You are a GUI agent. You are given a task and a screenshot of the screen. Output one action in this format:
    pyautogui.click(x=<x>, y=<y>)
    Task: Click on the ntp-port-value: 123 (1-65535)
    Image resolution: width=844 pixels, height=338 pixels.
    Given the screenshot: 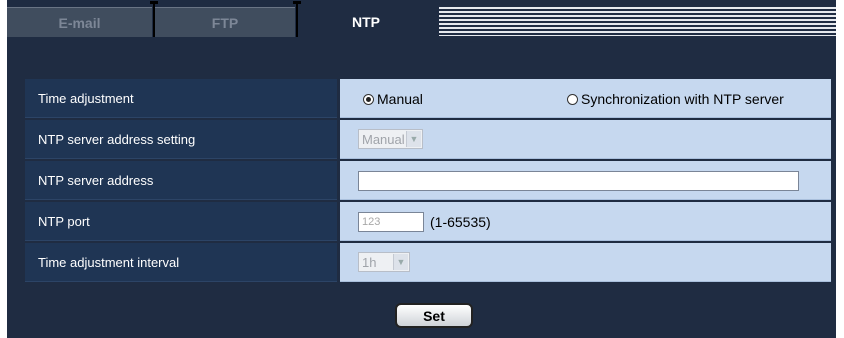 What is the action you would take?
    pyautogui.click(x=585, y=221)
    